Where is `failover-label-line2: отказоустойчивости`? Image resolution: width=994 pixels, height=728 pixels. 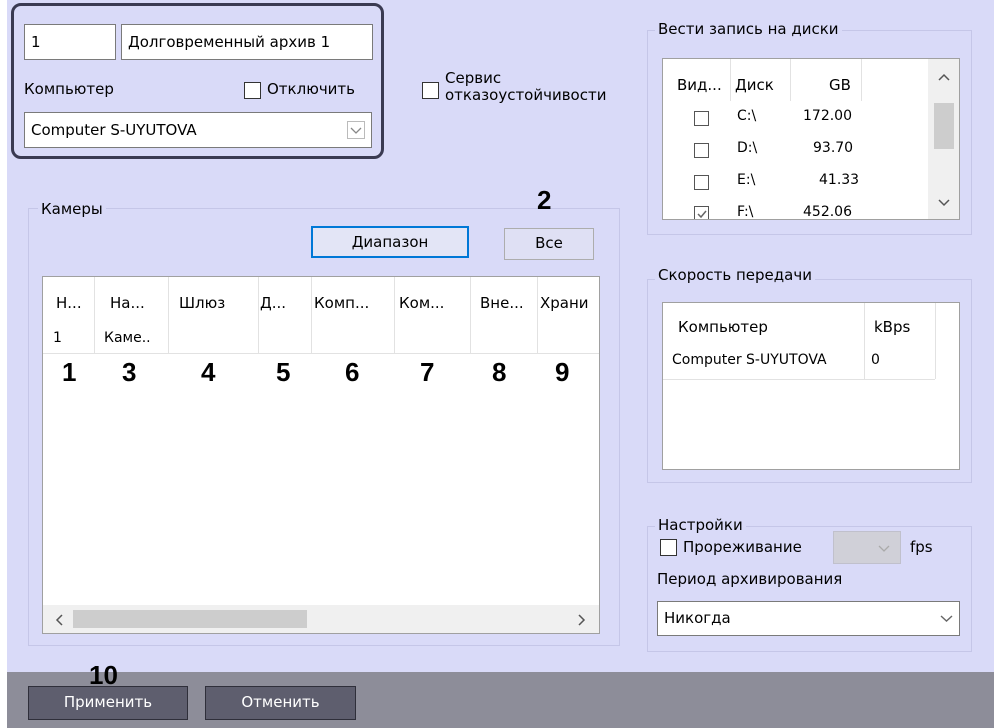 failover-label-line2: отказоустойчивости is located at coordinates (526, 95).